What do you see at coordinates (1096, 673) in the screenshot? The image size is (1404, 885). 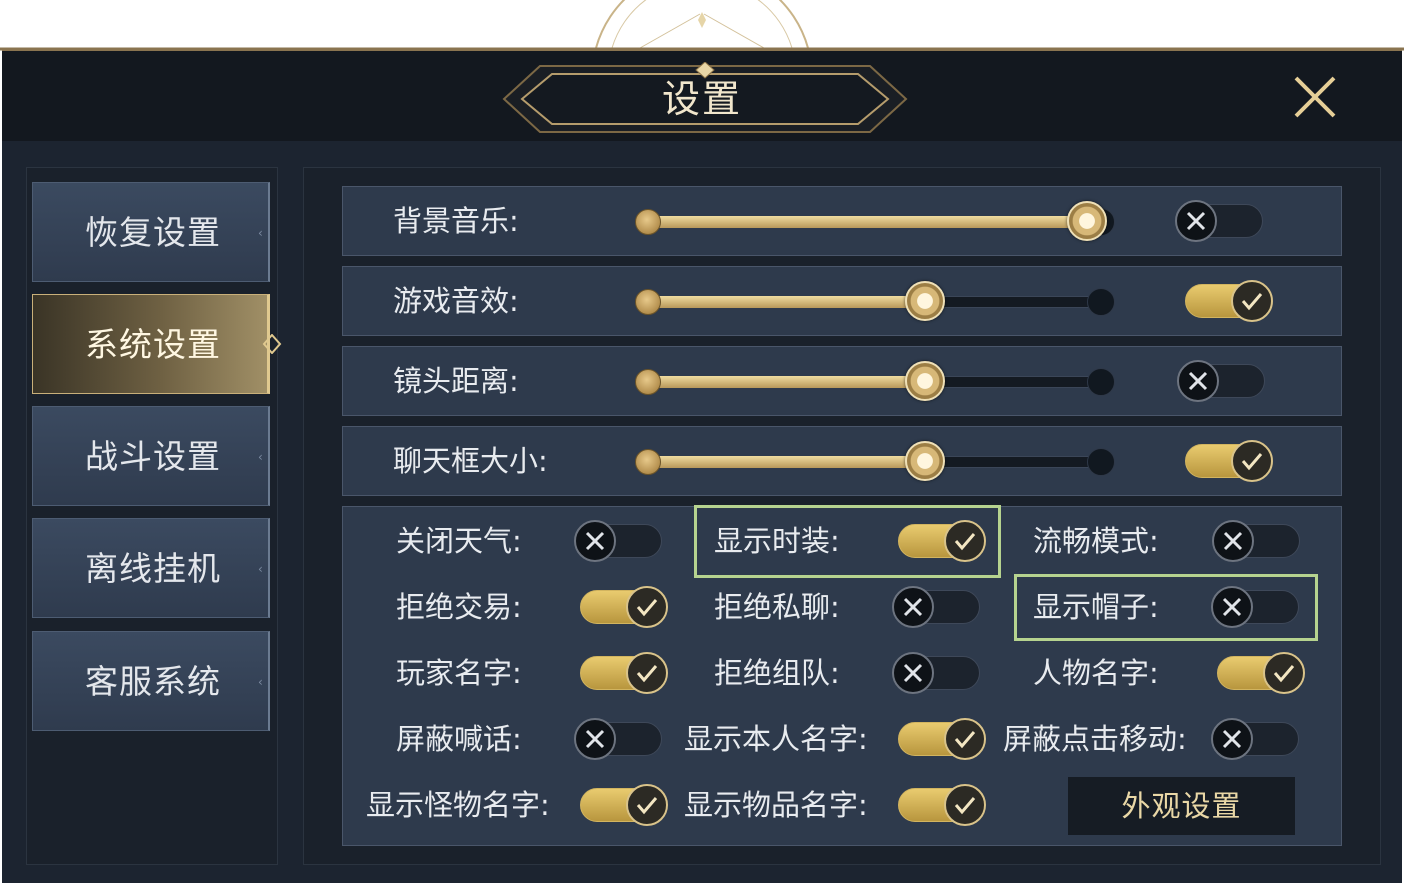 I see `option-label-character-names: 人物名字:` at bounding box center [1096, 673].